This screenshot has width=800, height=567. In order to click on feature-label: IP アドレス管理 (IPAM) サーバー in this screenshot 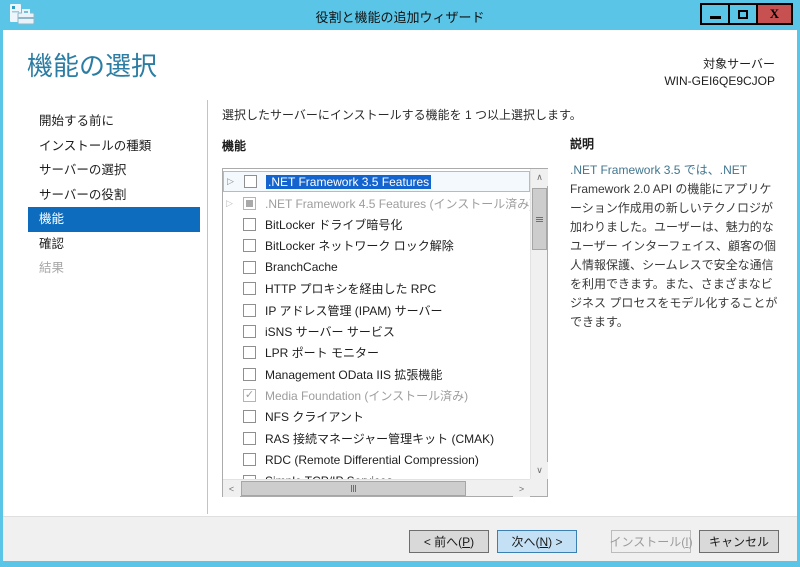, I will do `click(353, 310)`.